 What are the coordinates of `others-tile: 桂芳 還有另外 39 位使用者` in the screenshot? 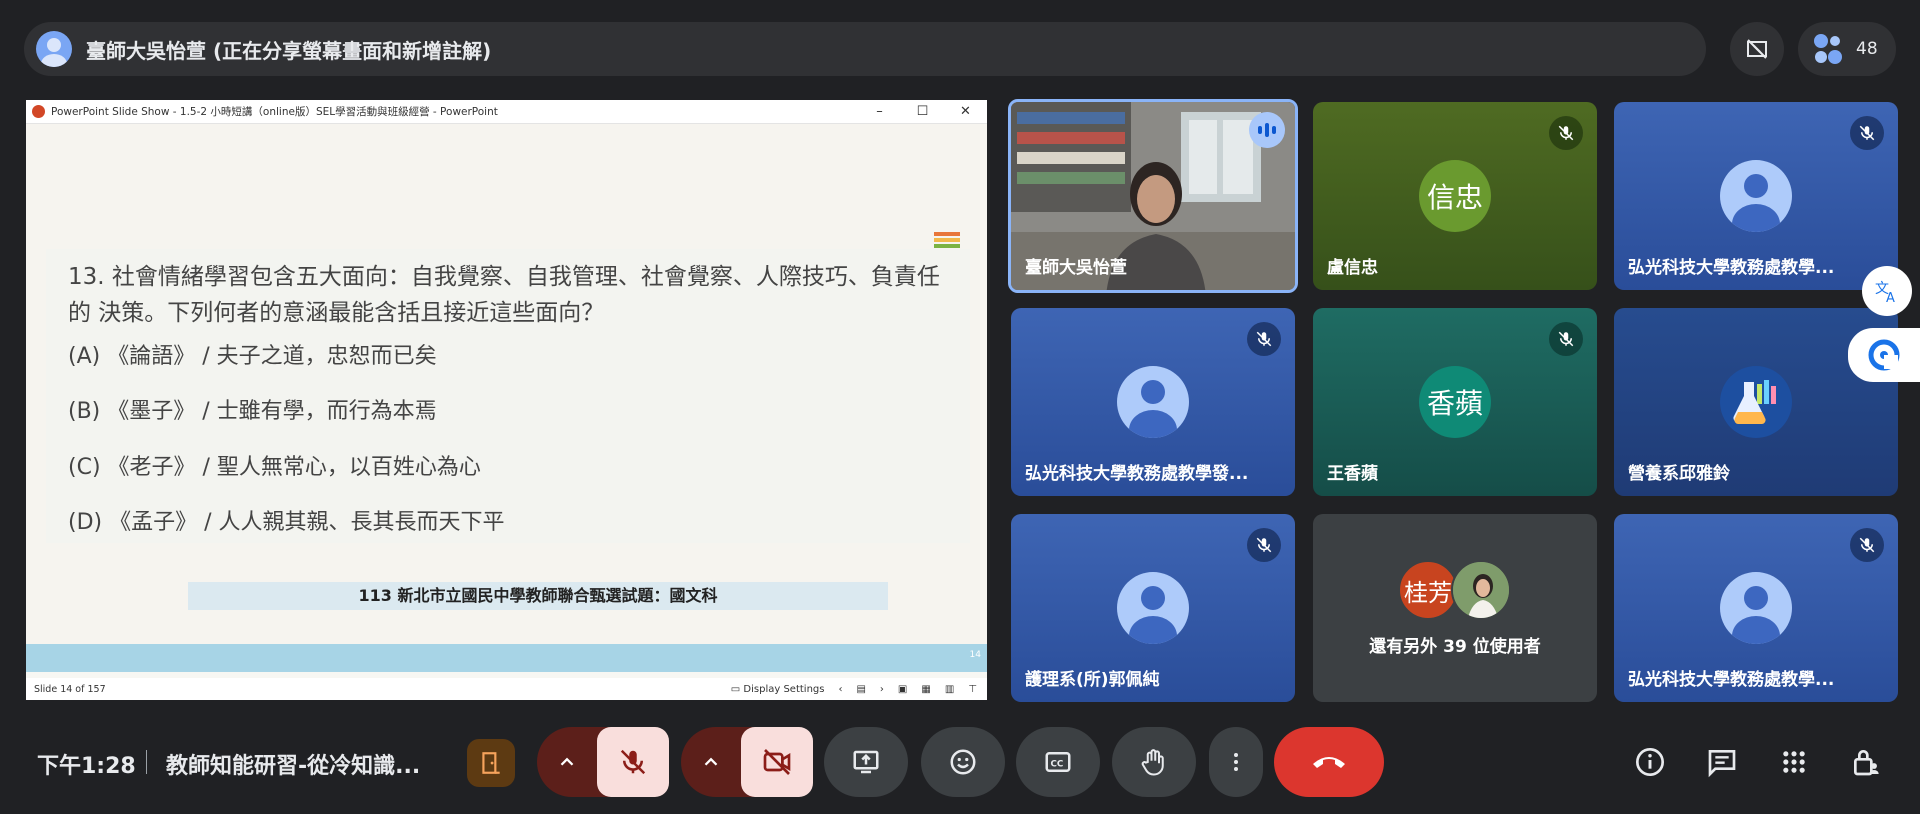 It's located at (1455, 608).